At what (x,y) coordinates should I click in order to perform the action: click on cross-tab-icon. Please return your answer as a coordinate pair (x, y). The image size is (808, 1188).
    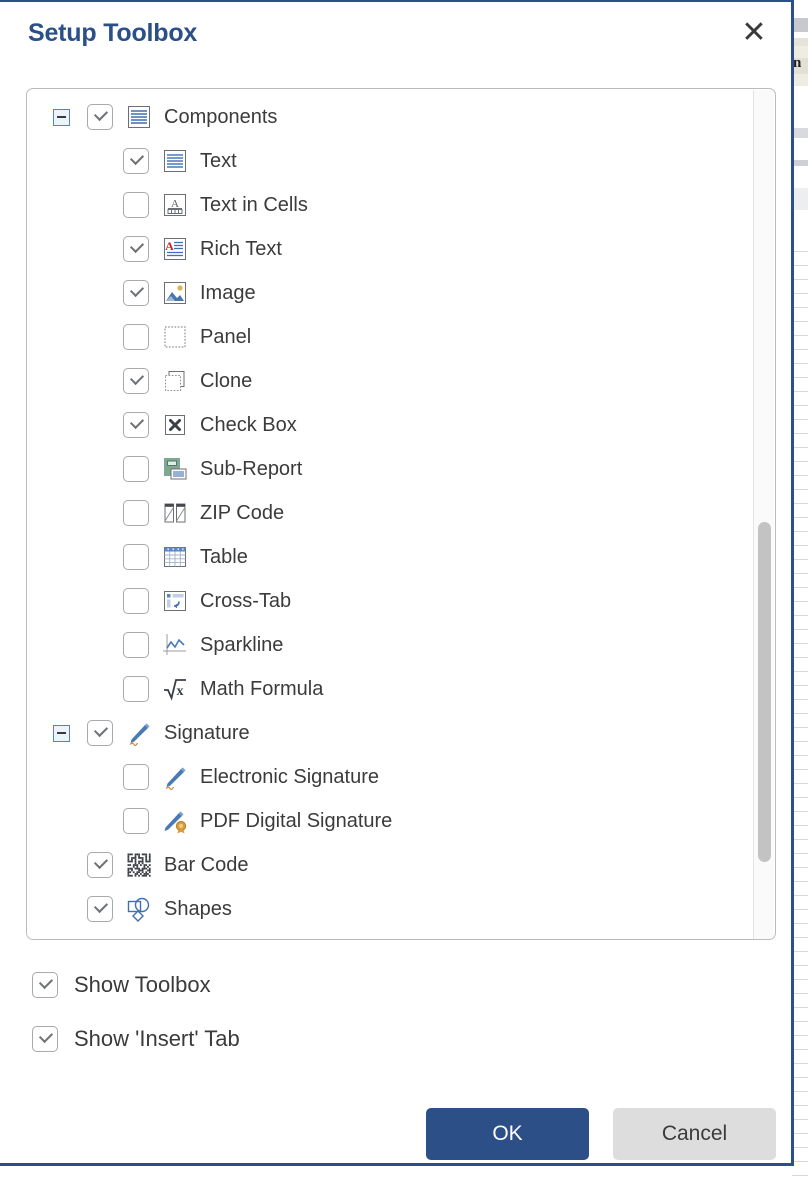
    Looking at the image, I should click on (175, 601).